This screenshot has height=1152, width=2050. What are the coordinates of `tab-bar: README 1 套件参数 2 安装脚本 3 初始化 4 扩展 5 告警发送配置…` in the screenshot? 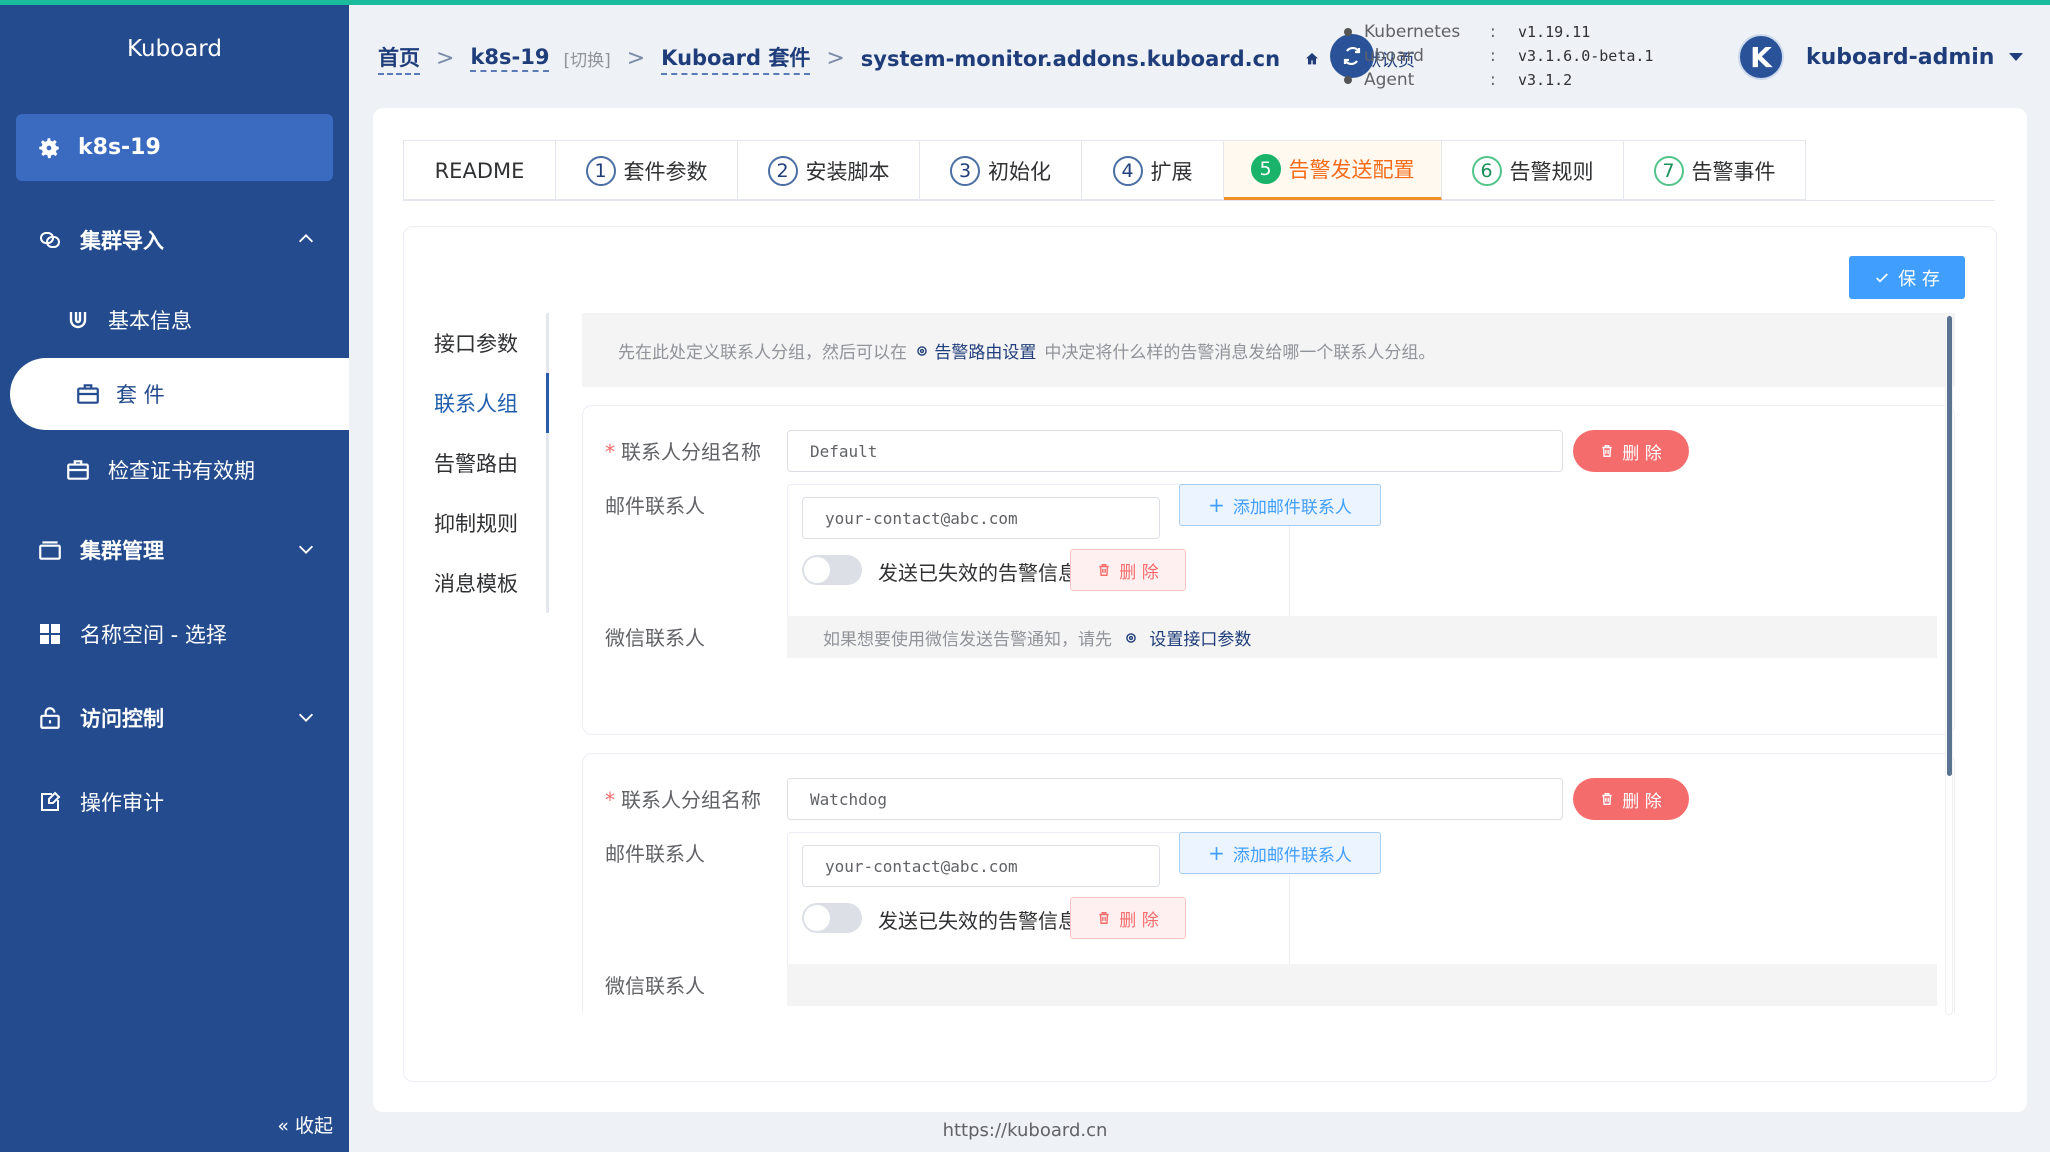 It's located at (1104, 170).